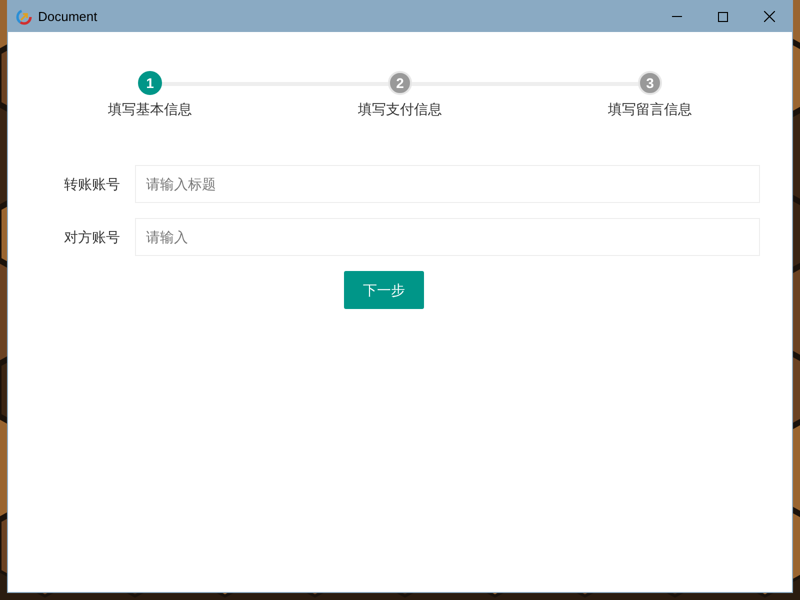 This screenshot has width=800, height=600. I want to click on app-logo-icon, so click(24, 16).